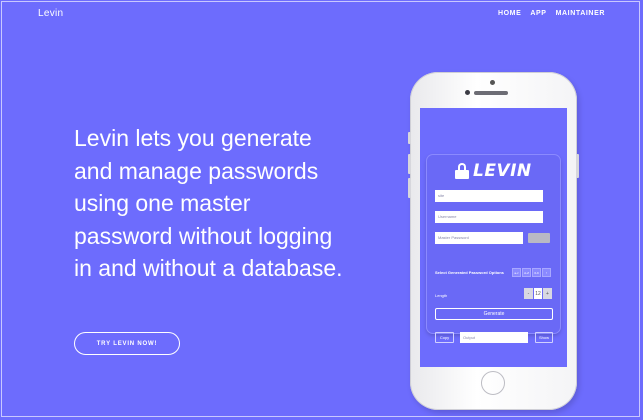 Image resolution: width=643 pixels, height=420 pixels. What do you see at coordinates (127, 343) in the screenshot?
I see `try-levin-button: TRY LEVIN NOW!` at bounding box center [127, 343].